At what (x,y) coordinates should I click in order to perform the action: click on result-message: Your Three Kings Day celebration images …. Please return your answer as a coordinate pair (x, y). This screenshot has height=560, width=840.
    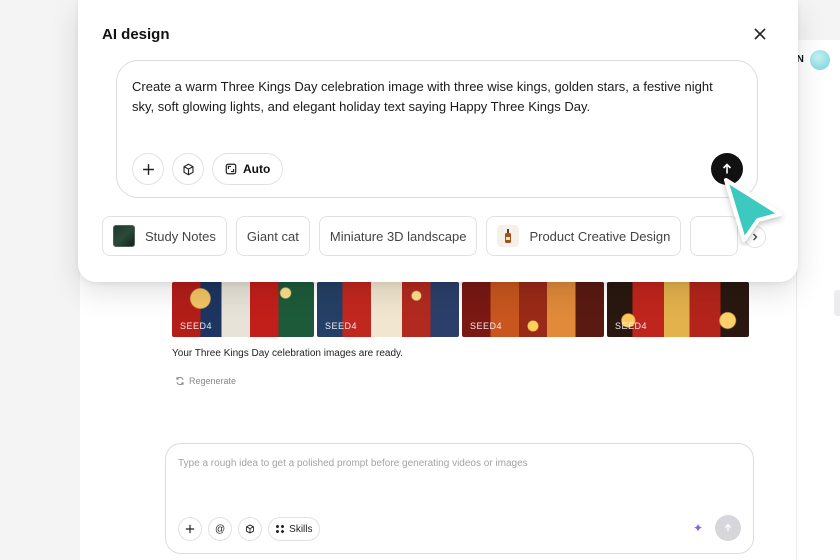
    Looking at the image, I should click on (288, 353).